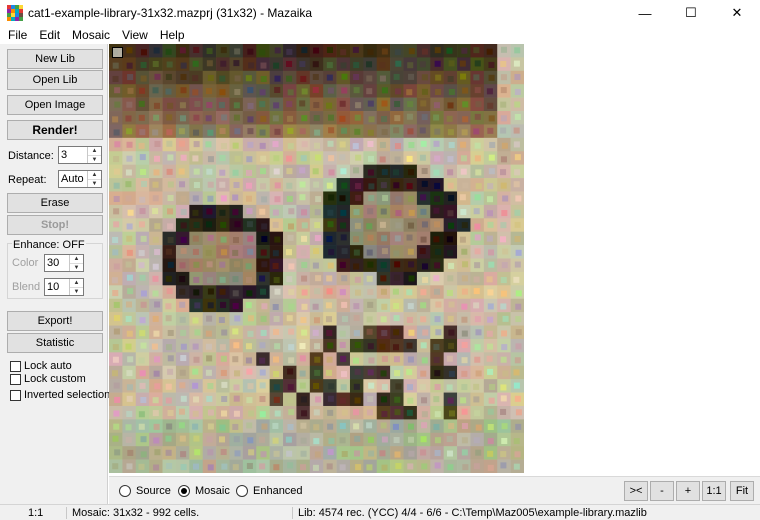 The height and width of the screenshot is (520, 760). Describe the element at coordinates (691, 13) in the screenshot. I see `maximize-button: ☐` at that location.